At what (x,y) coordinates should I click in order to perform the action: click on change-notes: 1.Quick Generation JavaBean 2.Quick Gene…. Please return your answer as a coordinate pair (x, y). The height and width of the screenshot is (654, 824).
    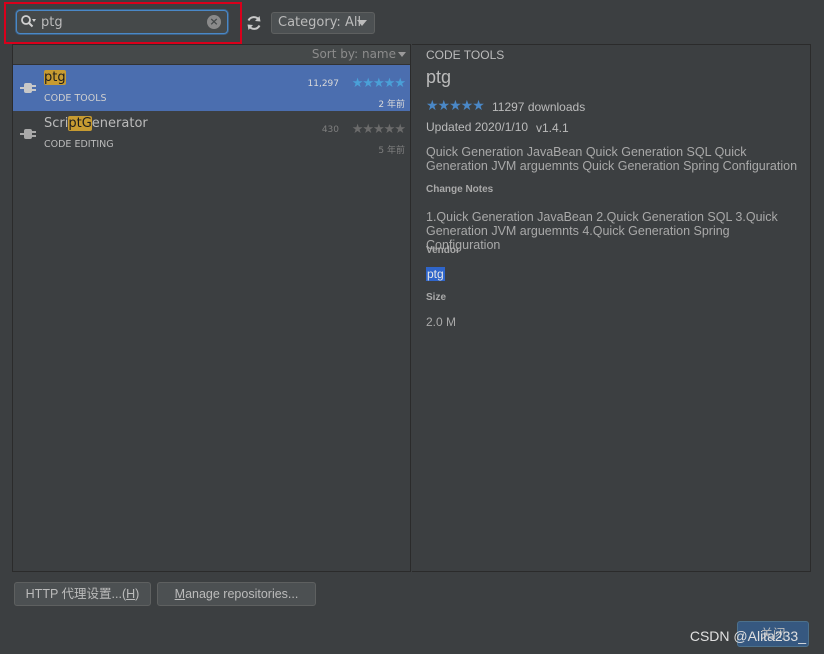
    Looking at the image, I should click on (602, 231).